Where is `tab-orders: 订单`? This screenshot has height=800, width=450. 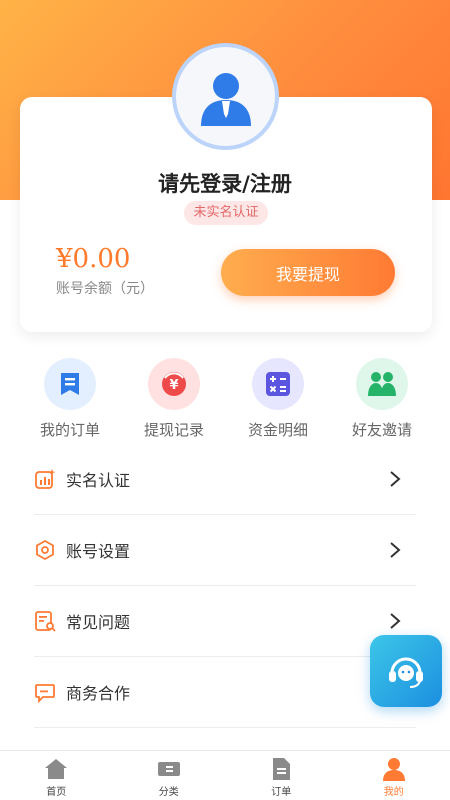 tab-orders: 订单 is located at coordinates (281, 775).